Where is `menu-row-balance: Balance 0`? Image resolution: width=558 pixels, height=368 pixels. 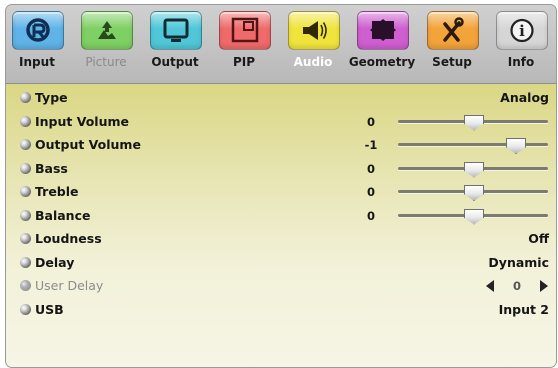
menu-row-balance: Balance 0 is located at coordinates (281, 216).